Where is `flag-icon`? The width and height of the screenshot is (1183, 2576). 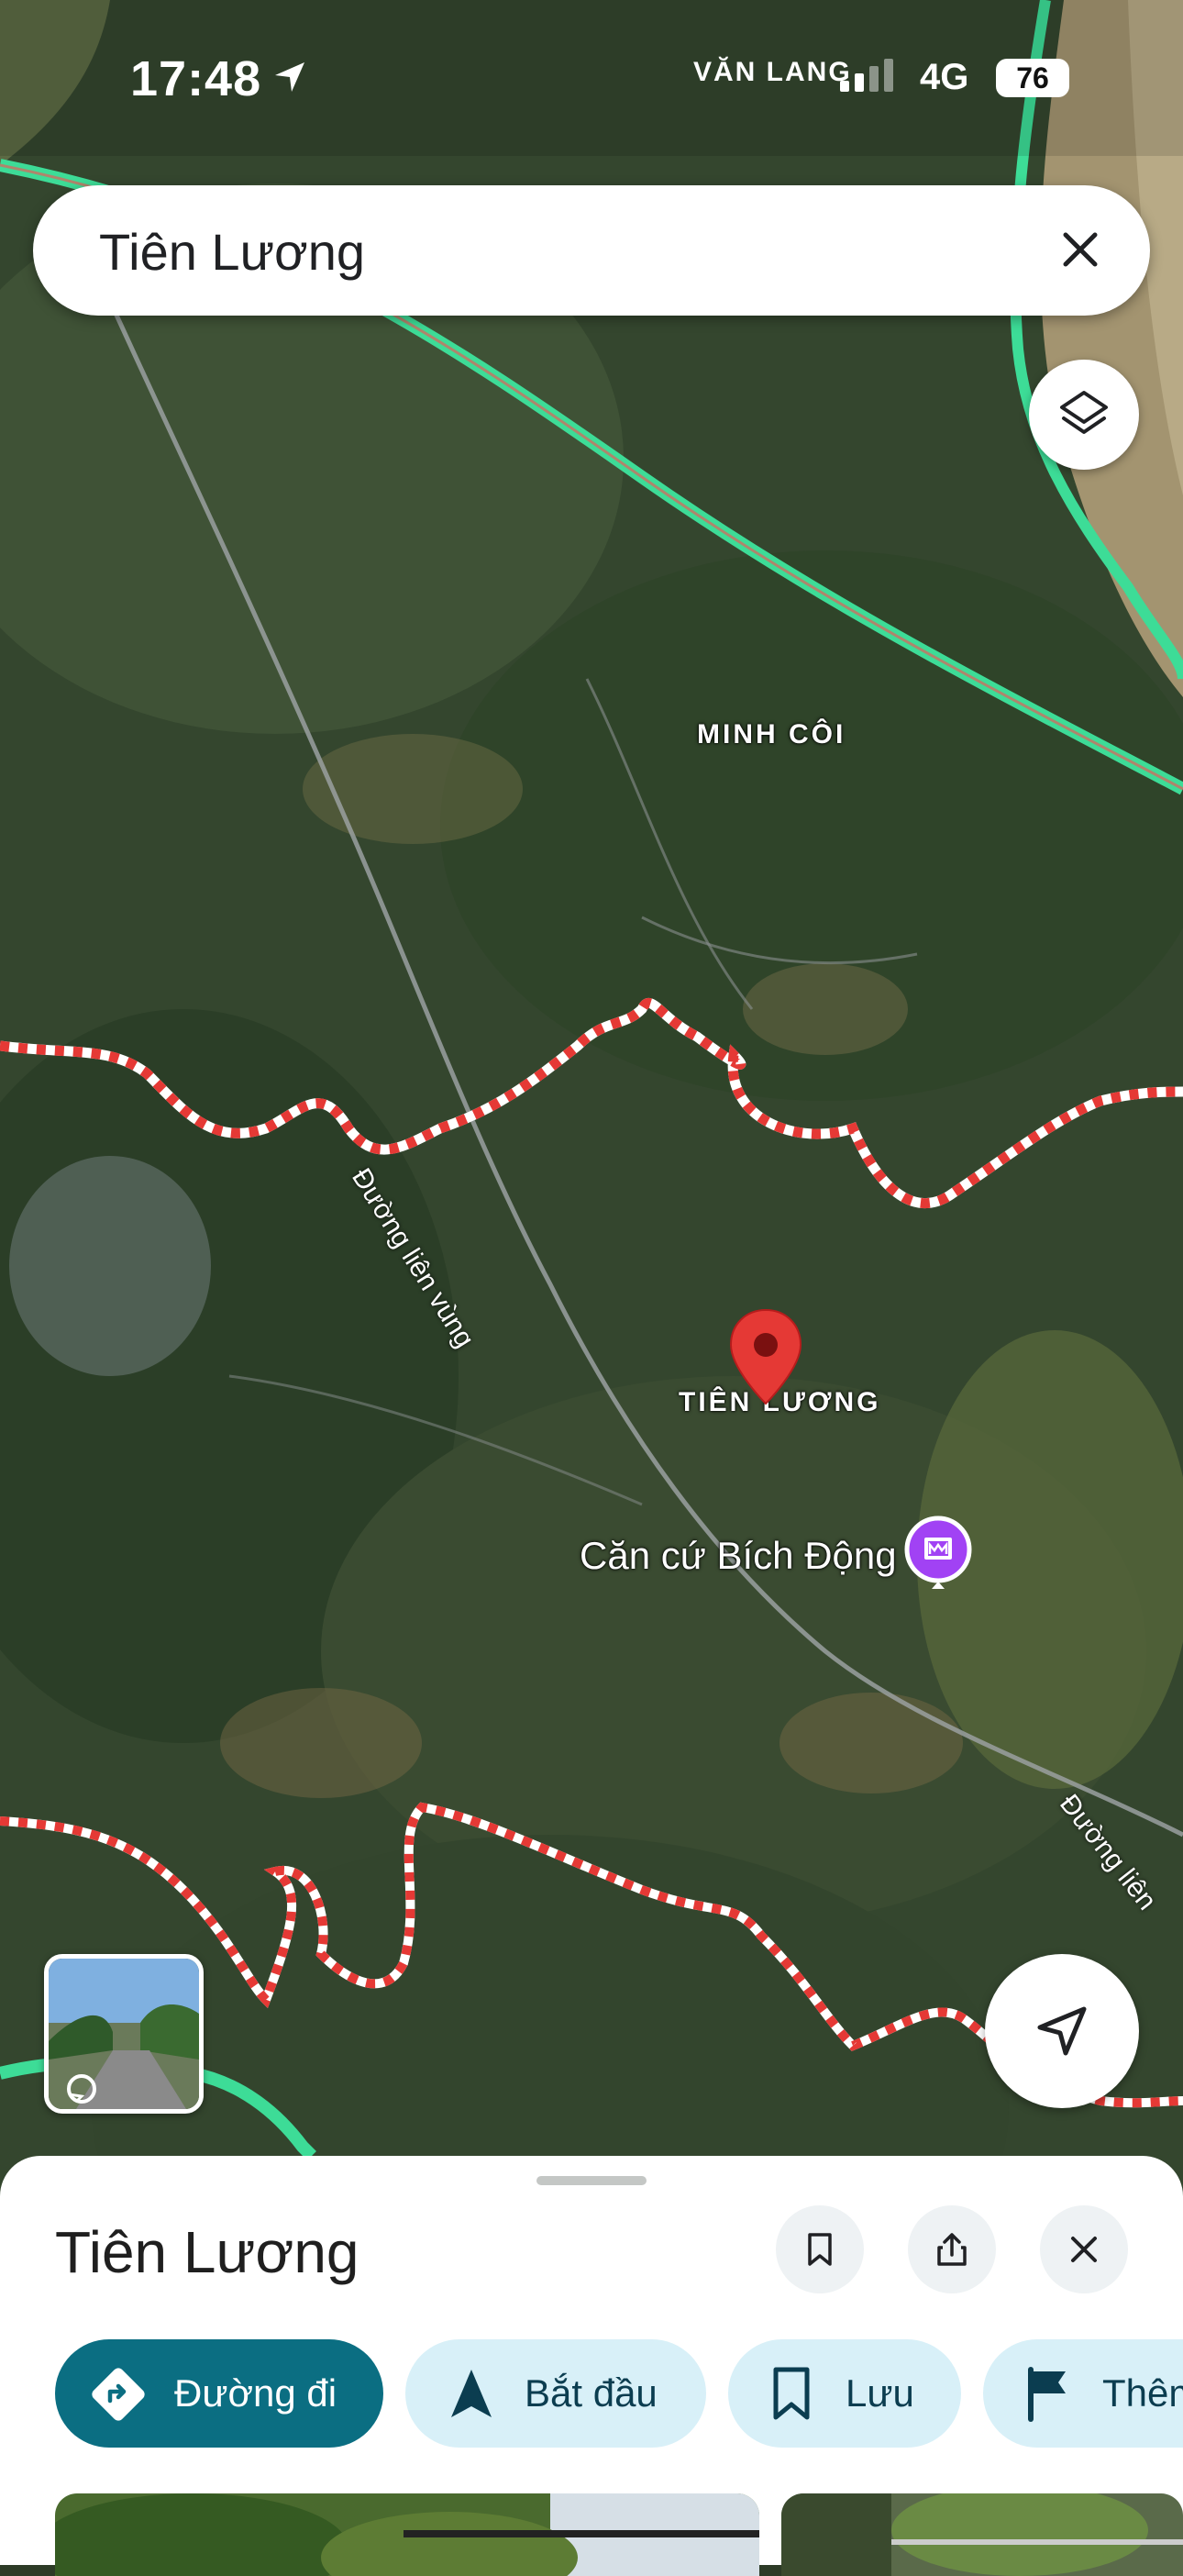 flag-icon is located at coordinates (1047, 2394).